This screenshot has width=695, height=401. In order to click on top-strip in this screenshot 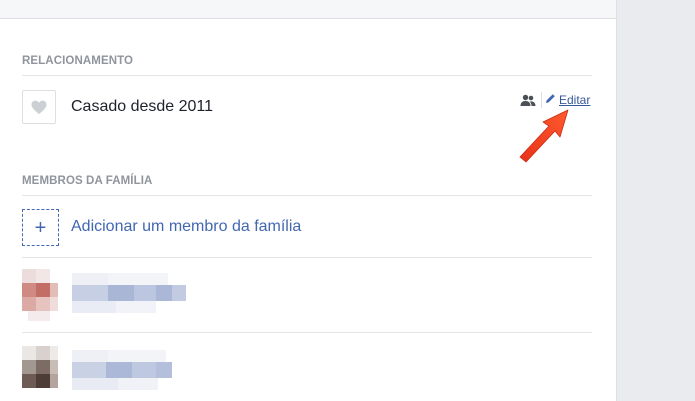, I will do `click(308, 9)`.